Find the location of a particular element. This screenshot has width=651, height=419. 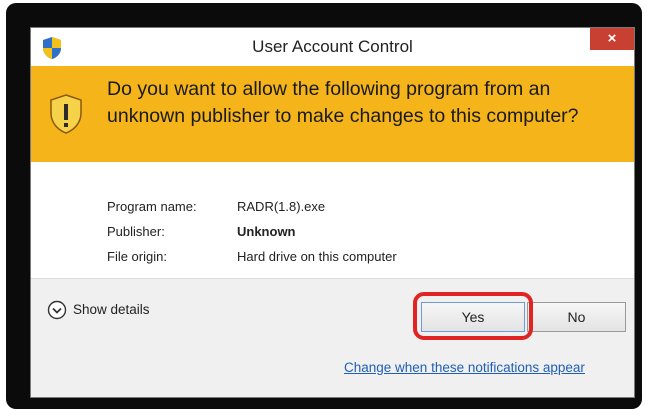

show-details-toggle: Show details is located at coordinates (98, 310).